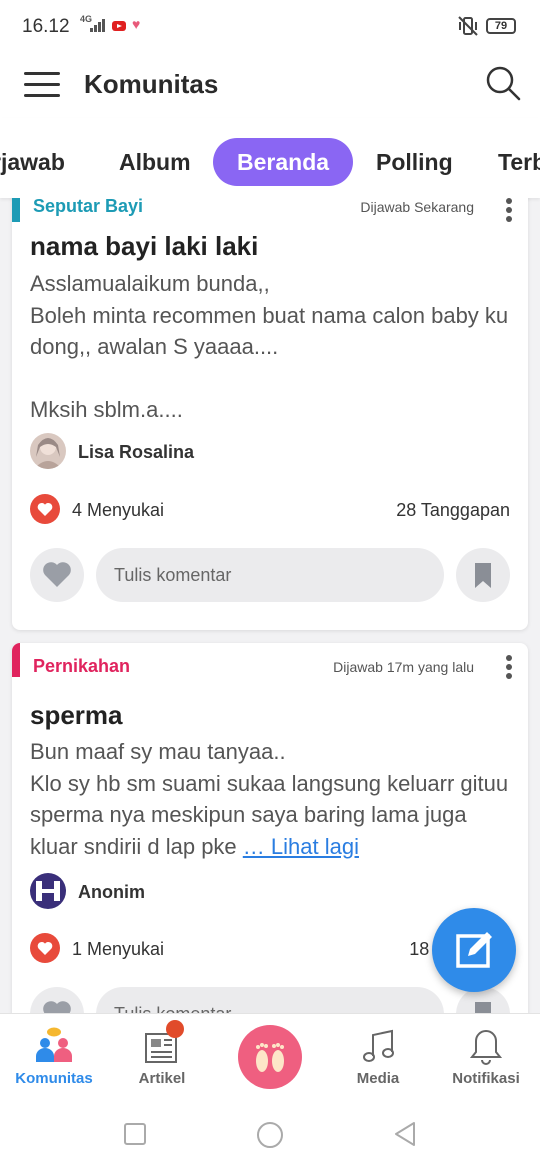  I want to click on tab-bar: rjawab Album Beranda Polling Terb, so click(270, 158).